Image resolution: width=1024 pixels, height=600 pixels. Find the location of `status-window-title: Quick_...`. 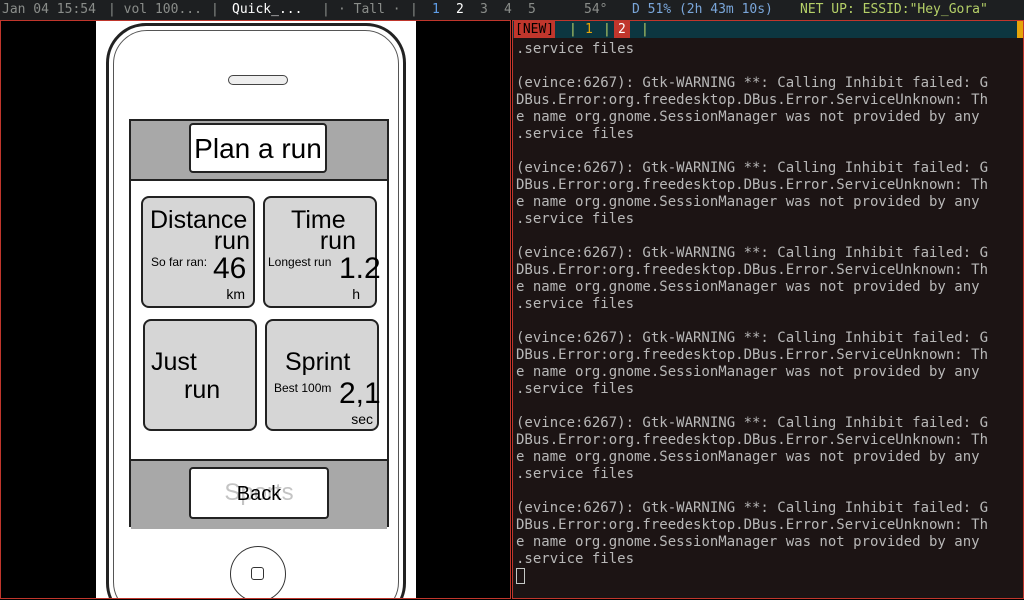

status-window-title: Quick_... is located at coordinates (267, 9).